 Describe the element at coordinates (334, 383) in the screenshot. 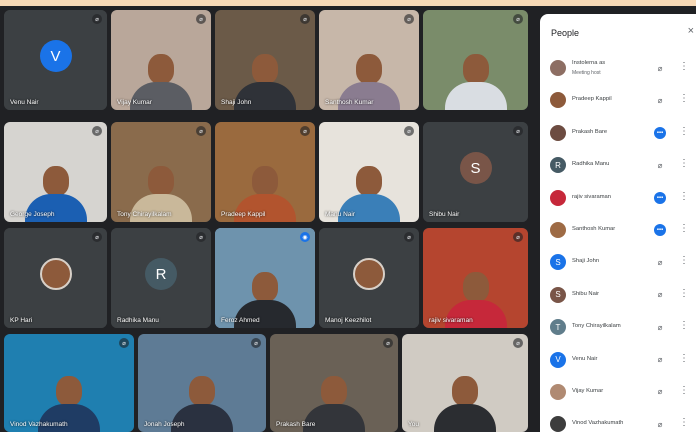

I see `participant-tile: ⌀ Prakash Bare` at that location.